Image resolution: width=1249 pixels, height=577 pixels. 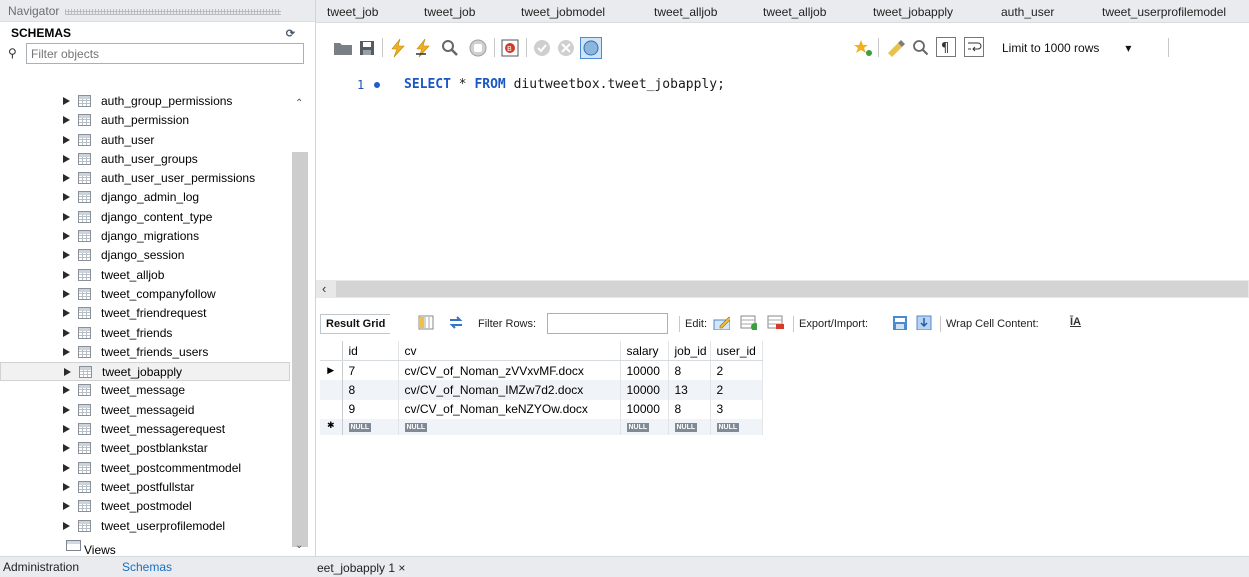 What do you see at coordinates (509, 390) in the screenshot?
I see `cell-cv: cv/CV_of_Noman_IMZw7d2.docx` at bounding box center [509, 390].